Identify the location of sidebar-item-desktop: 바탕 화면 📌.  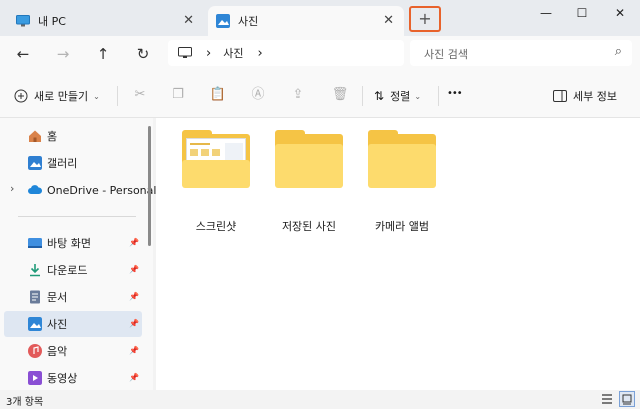
(73, 243).